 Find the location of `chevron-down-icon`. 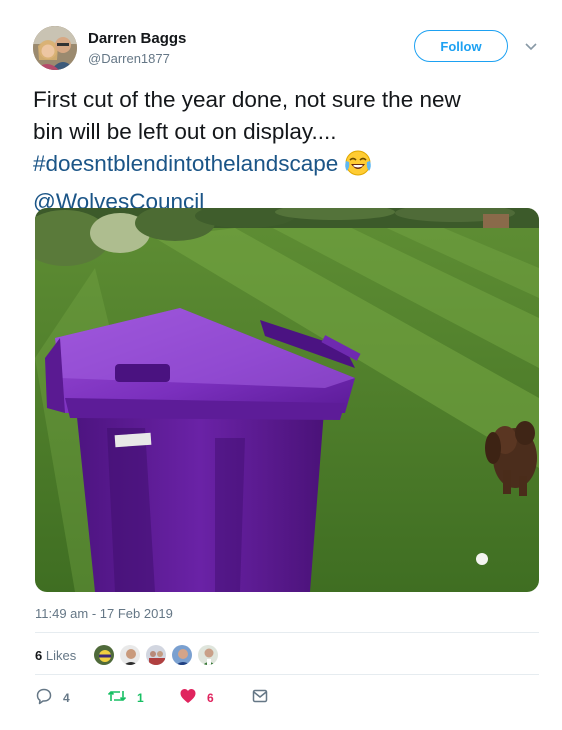

chevron-down-icon is located at coordinates (531, 46).